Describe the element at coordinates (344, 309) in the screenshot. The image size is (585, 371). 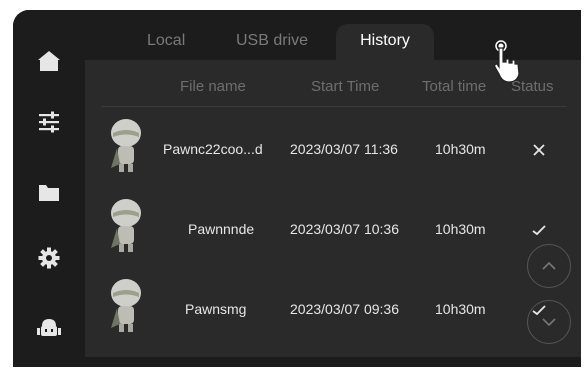
I see `start-time: 2023/03/07 09:36` at that location.